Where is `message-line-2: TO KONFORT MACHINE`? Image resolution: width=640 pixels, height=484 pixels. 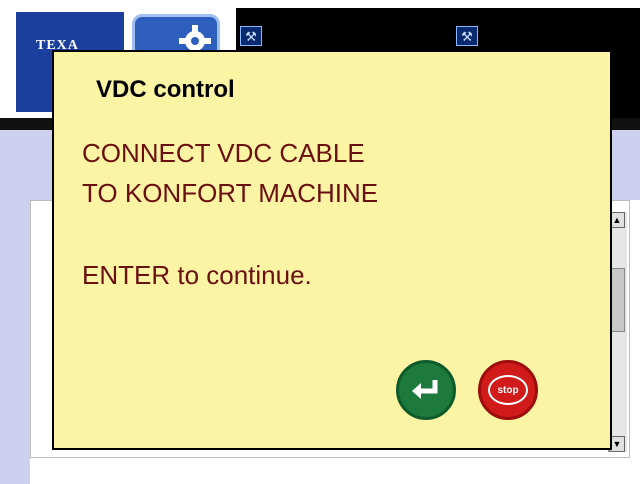
message-line-2: TO KONFORT MACHINE is located at coordinates (230, 193).